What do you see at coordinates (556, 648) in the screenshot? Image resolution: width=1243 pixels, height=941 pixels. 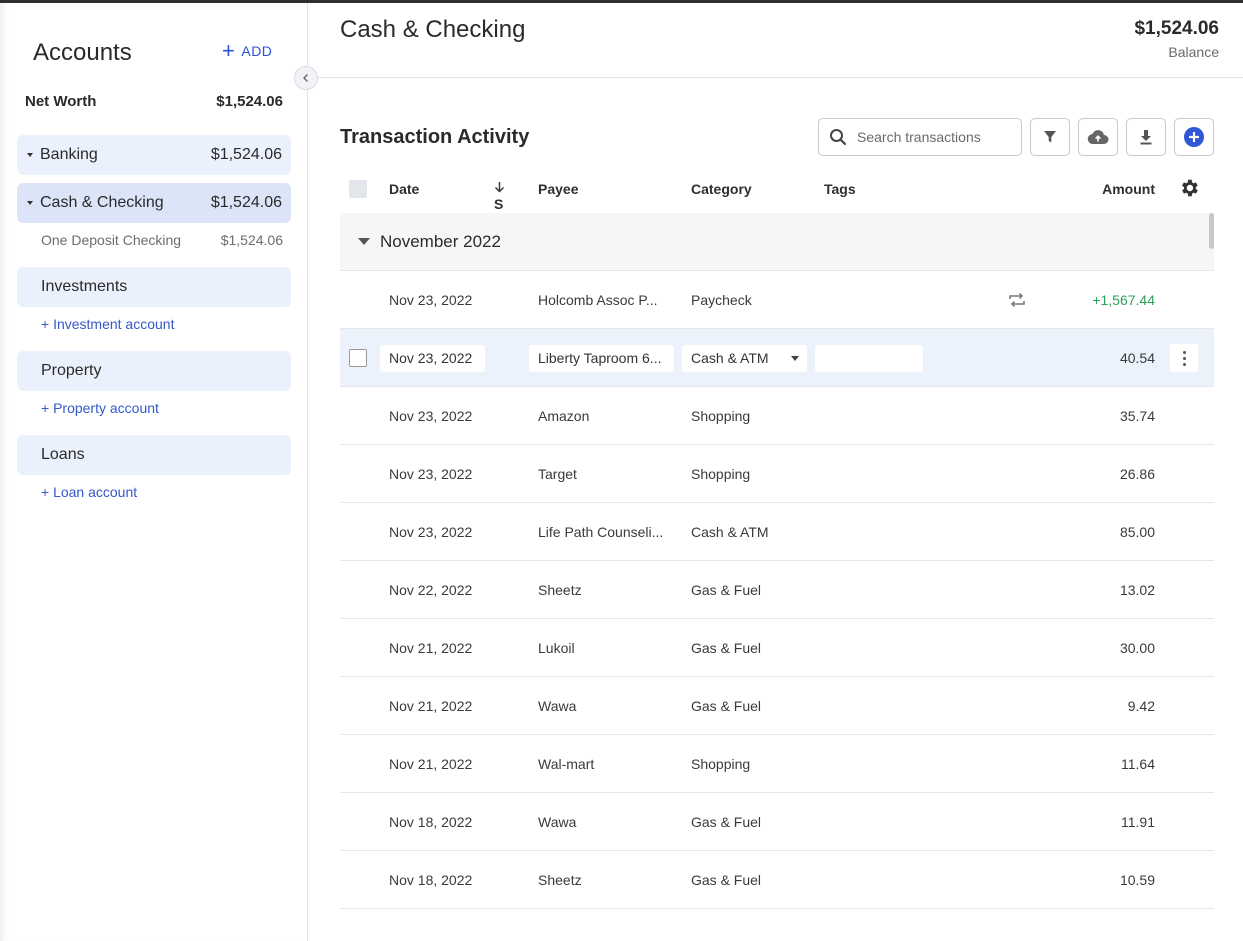 I see `row-payee: Lukoil` at bounding box center [556, 648].